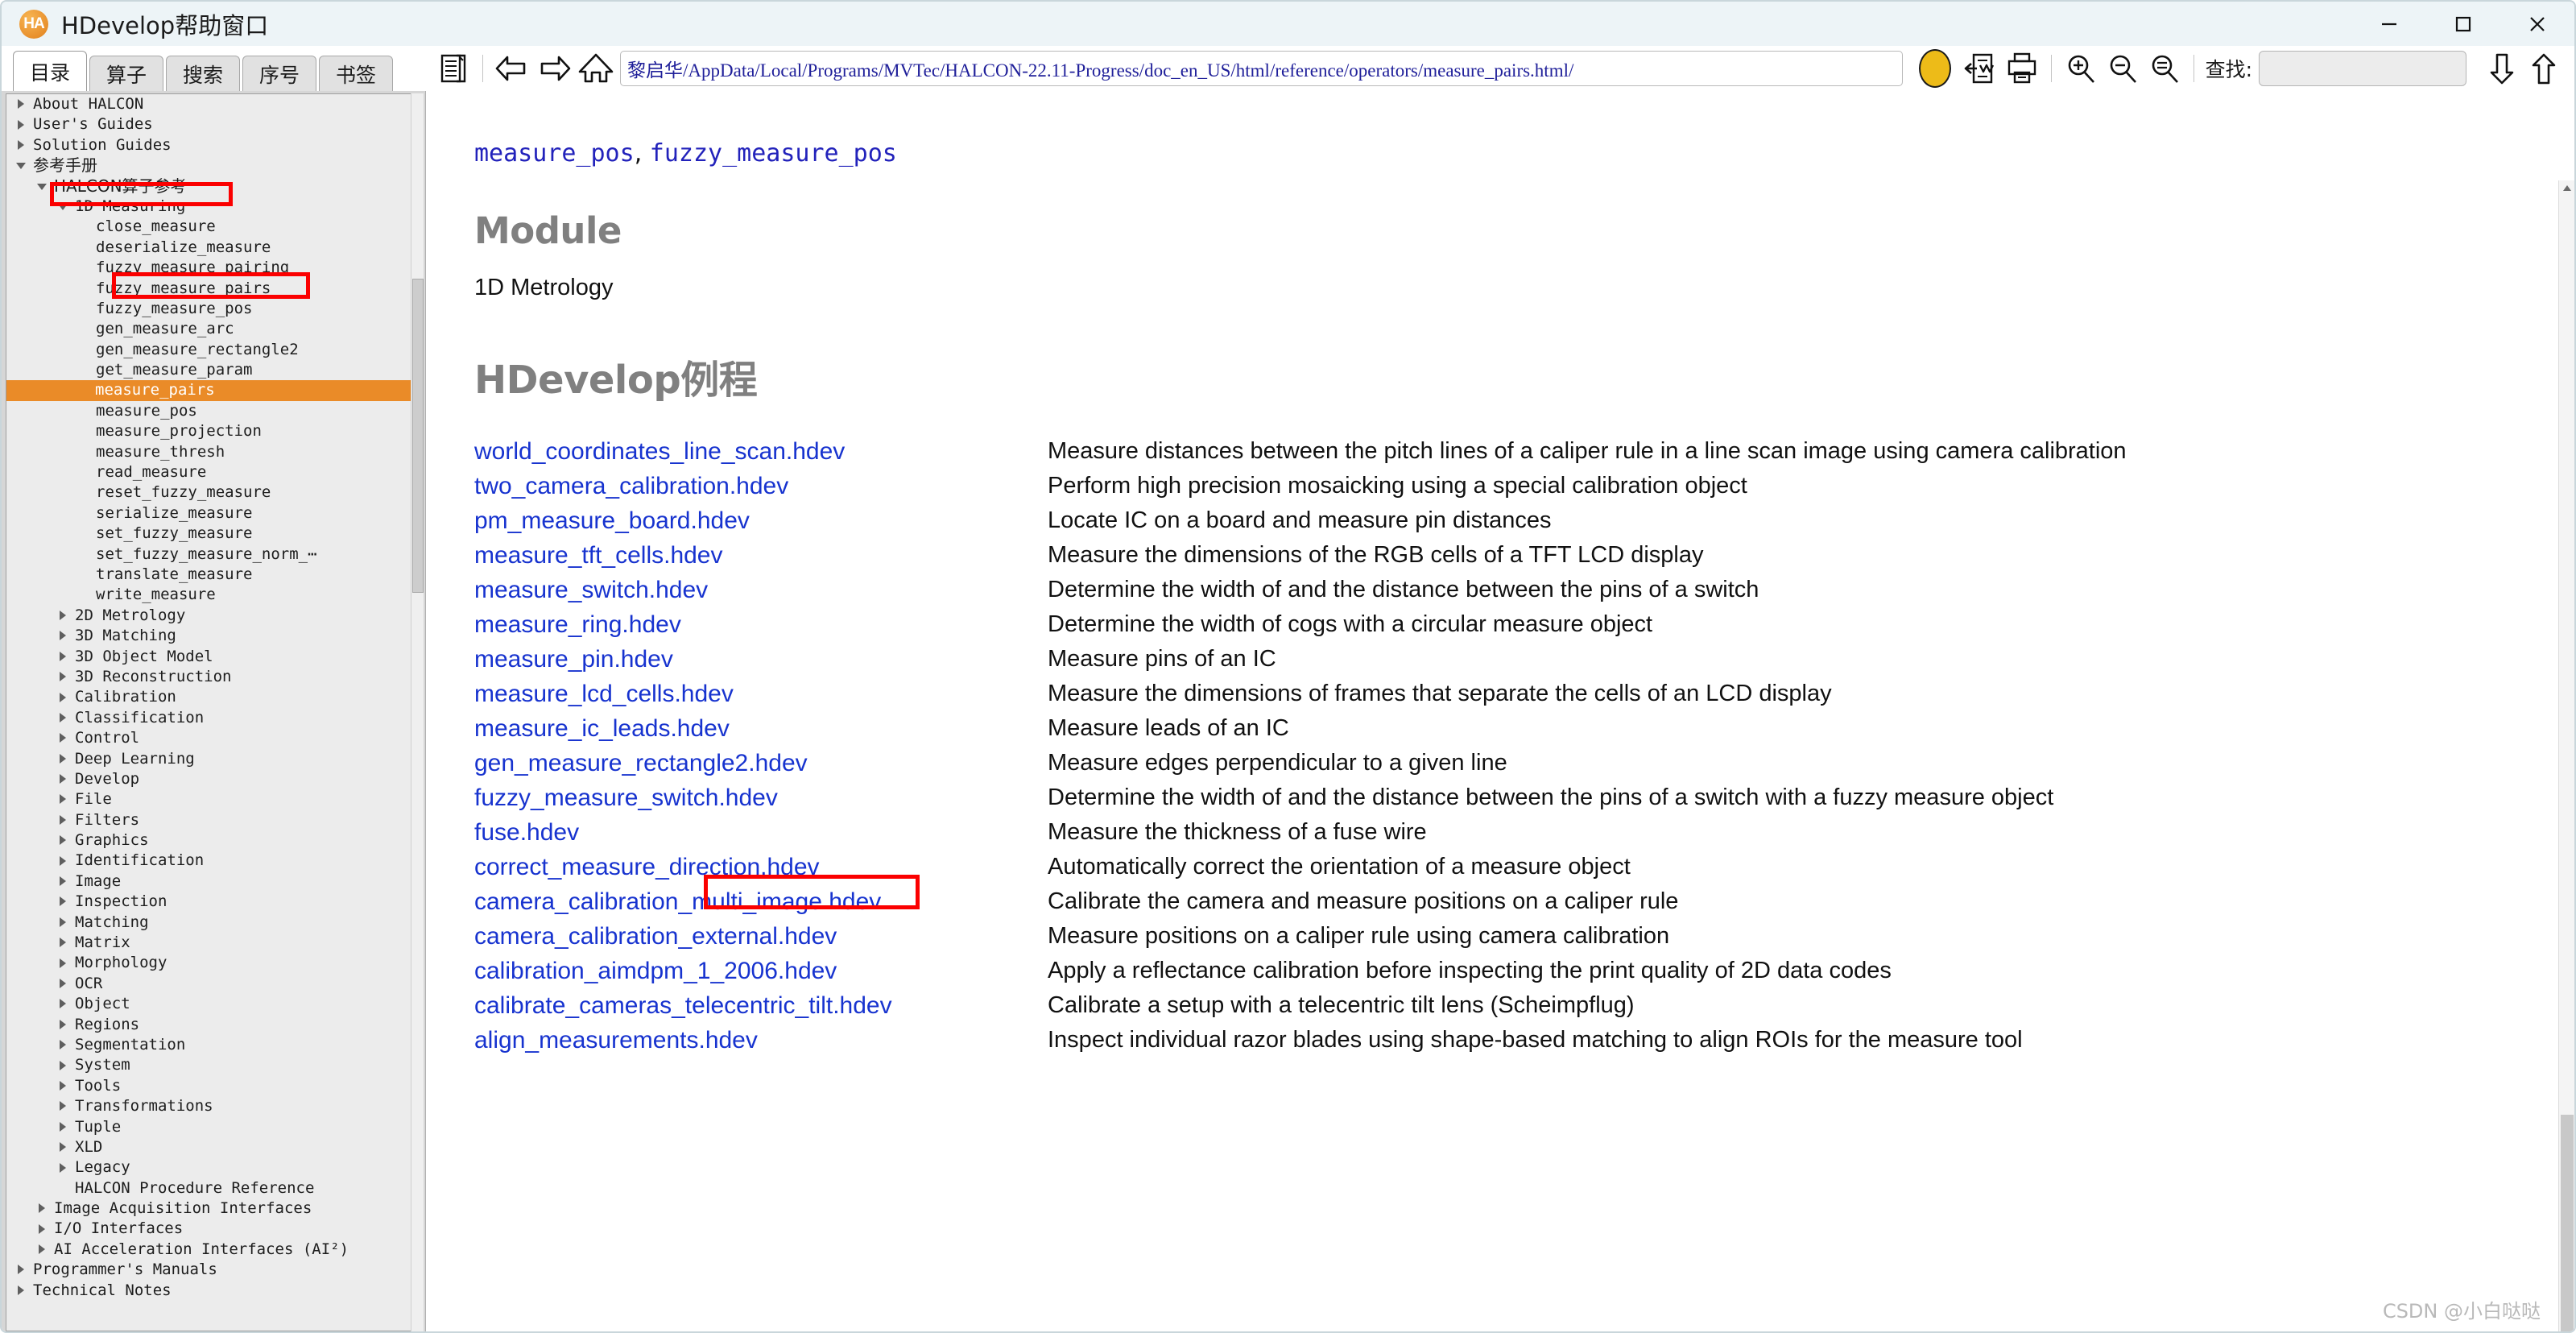  Describe the element at coordinates (214, 207) in the screenshot. I see `tree-node: 1D Measuring` at that location.